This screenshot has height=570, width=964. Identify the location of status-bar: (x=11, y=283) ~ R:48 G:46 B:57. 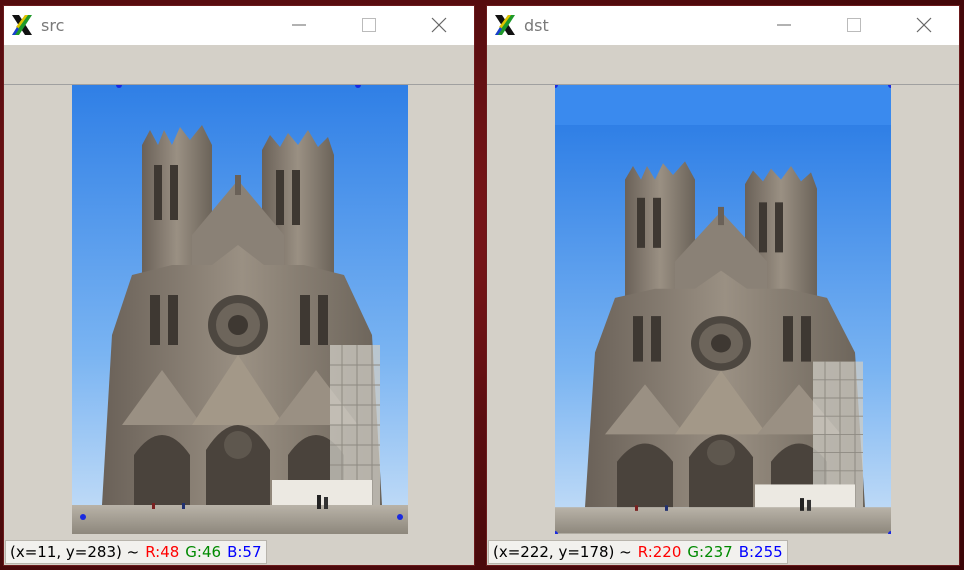
(239, 552).